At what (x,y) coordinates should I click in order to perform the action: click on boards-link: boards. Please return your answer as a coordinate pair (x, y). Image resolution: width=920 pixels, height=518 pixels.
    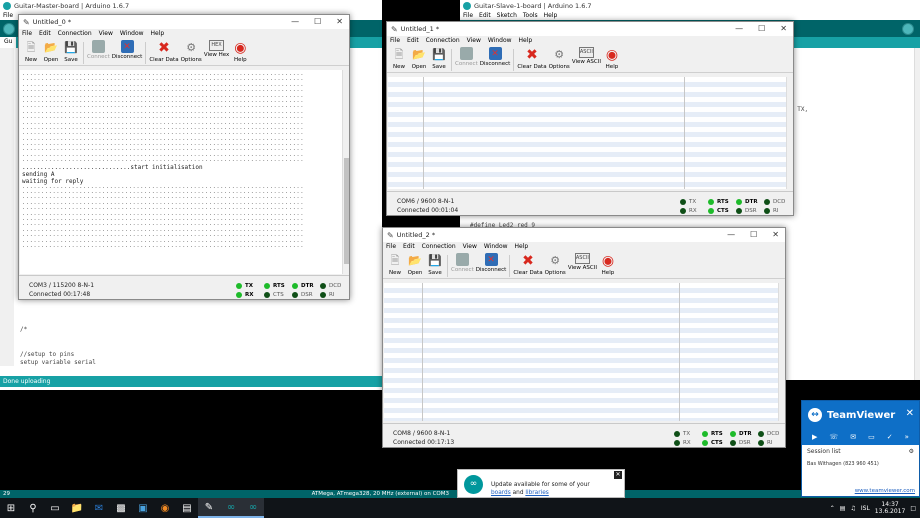
    Looking at the image, I should click on (501, 493).